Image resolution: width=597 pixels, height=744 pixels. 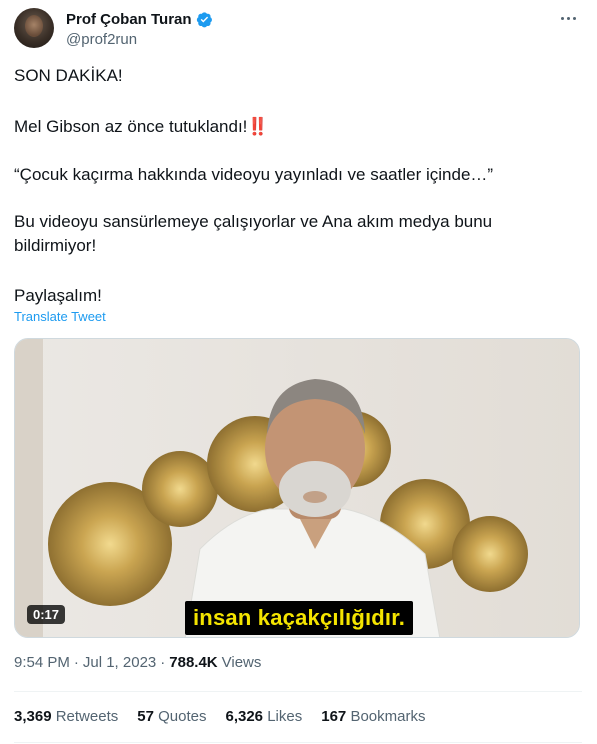 What do you see at coordinates (204, 19) in the screenshot?
I see `verified-badge-icon` at bounding box center [204, 19].